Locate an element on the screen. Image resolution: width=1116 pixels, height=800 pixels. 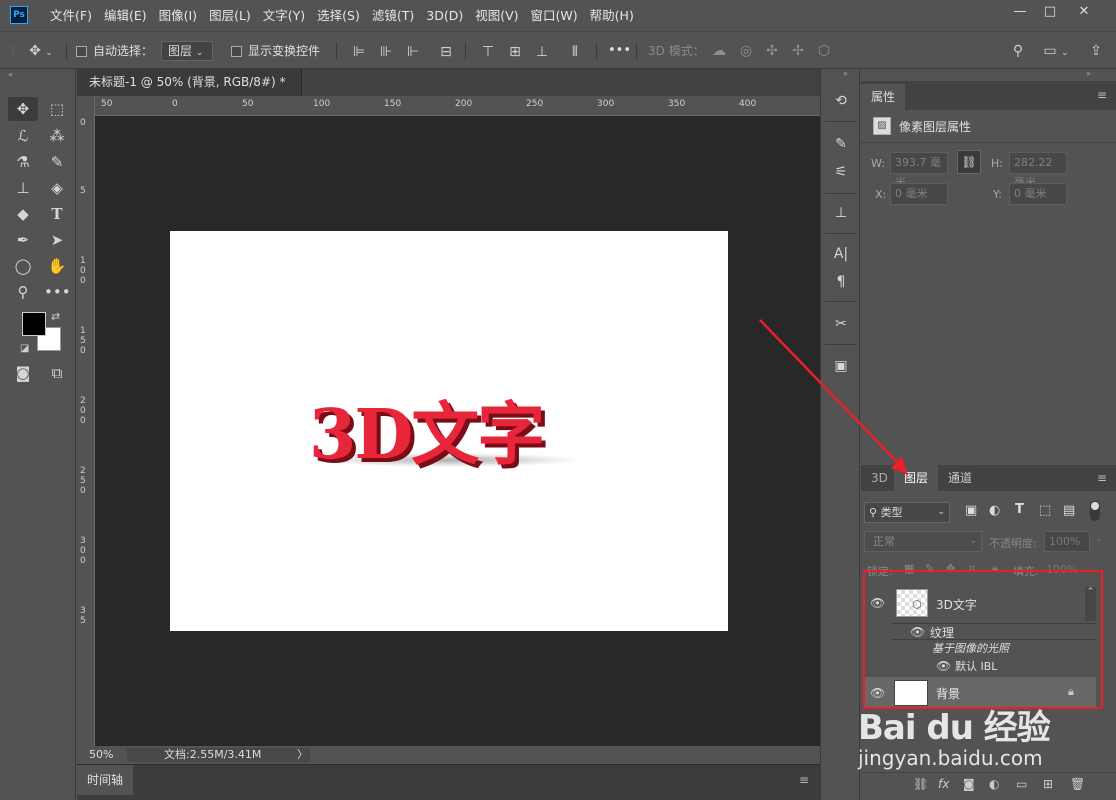
foreground-color-swatch is located at coordinates (34, 324).